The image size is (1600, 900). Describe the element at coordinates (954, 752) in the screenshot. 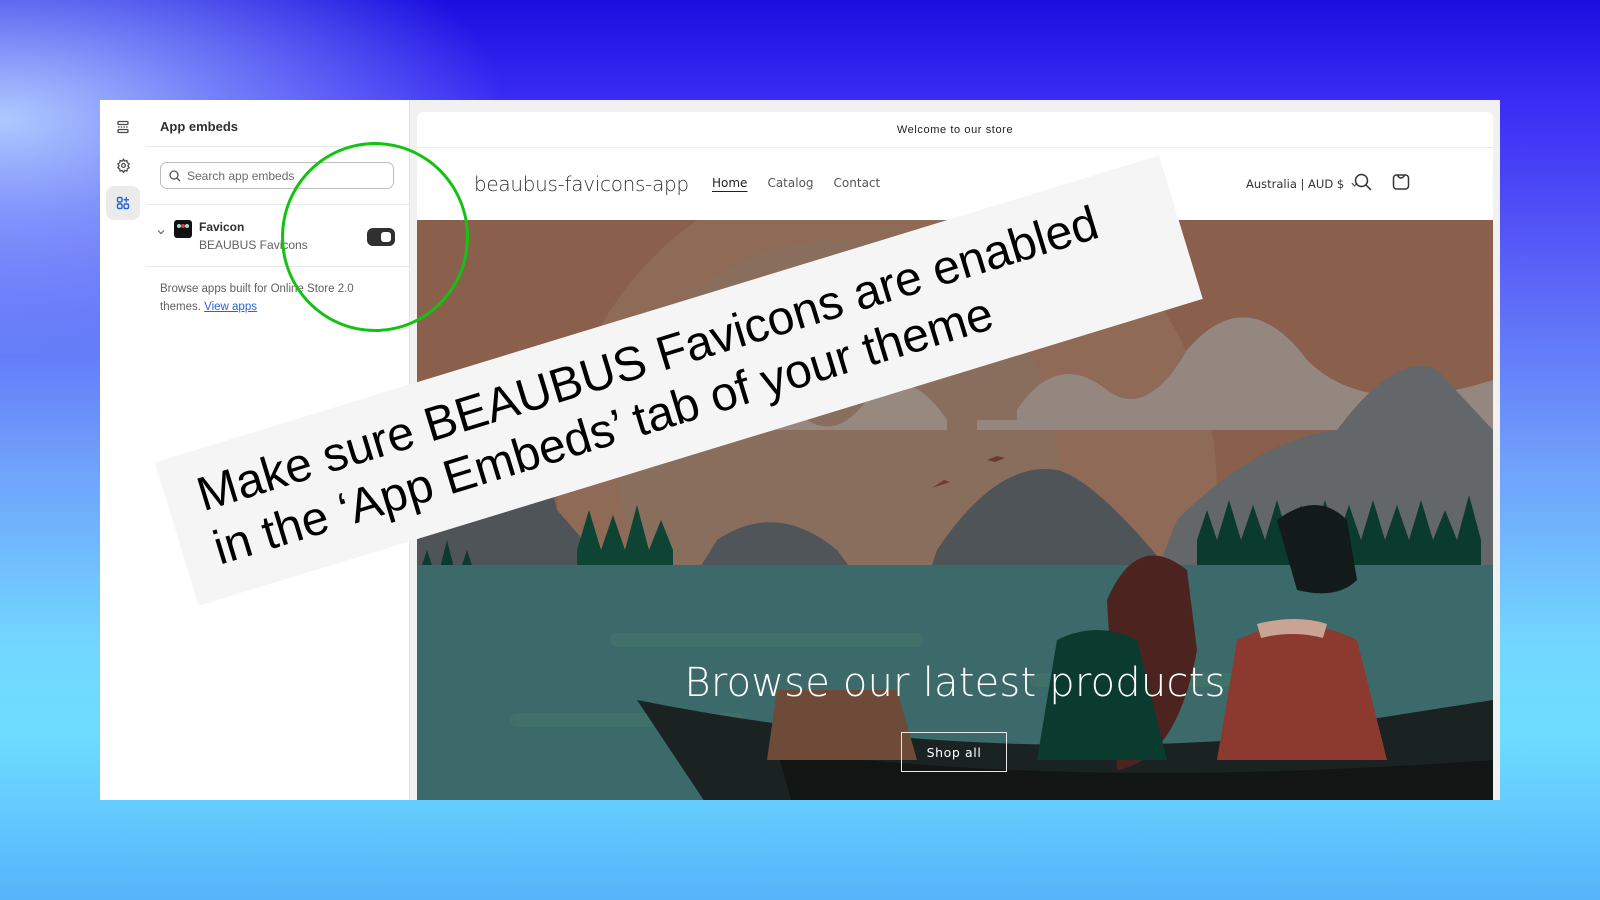

I see `shop-all-button: Shop all` at that location.